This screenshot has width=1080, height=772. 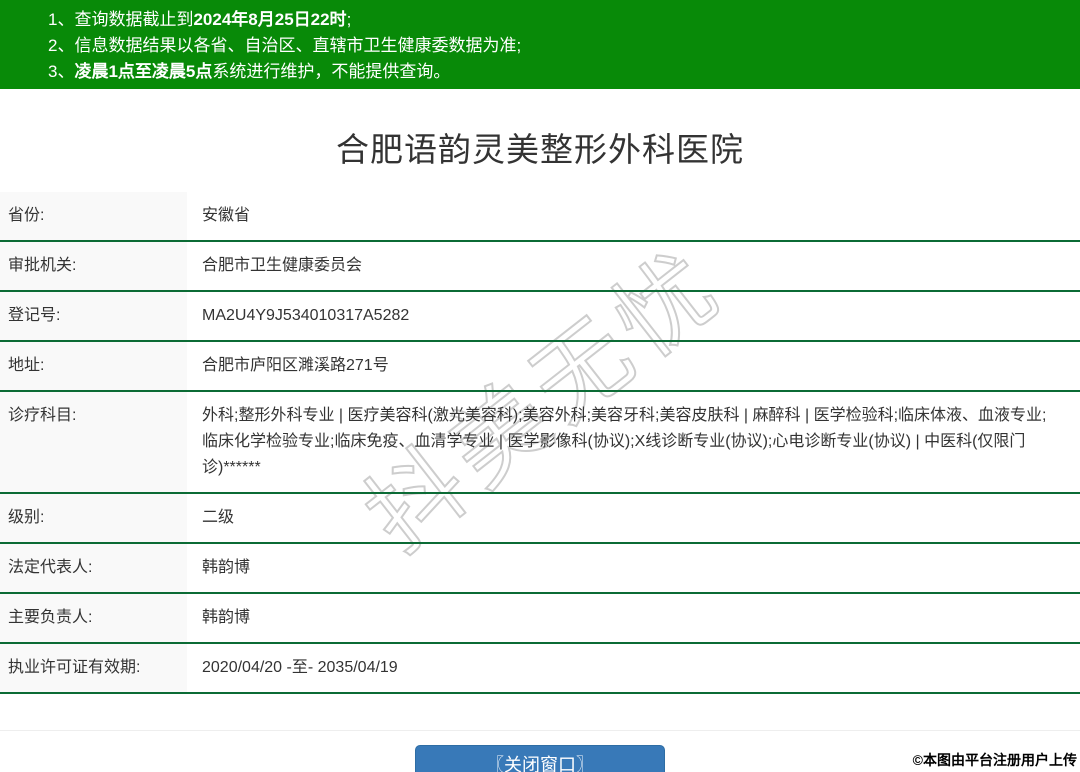 What do you see at coordinates (540, 267) in the screenshot?
I see `table-row-approval-authority: 审批机关: 合肥市卫生健康委员会` at bounding box center [540, 267].